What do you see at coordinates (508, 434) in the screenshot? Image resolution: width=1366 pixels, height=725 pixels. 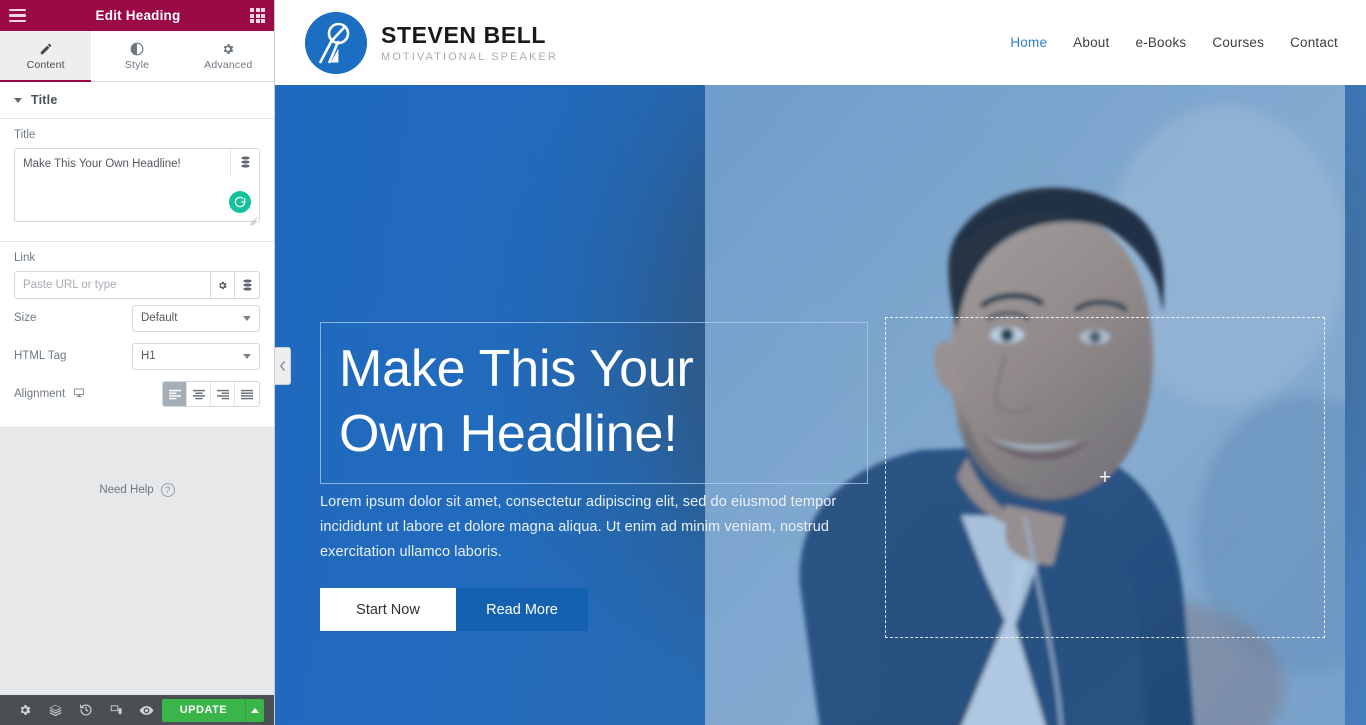 I see `hero-headline-line2: Own Headline!` at bounding box center [508, 434].